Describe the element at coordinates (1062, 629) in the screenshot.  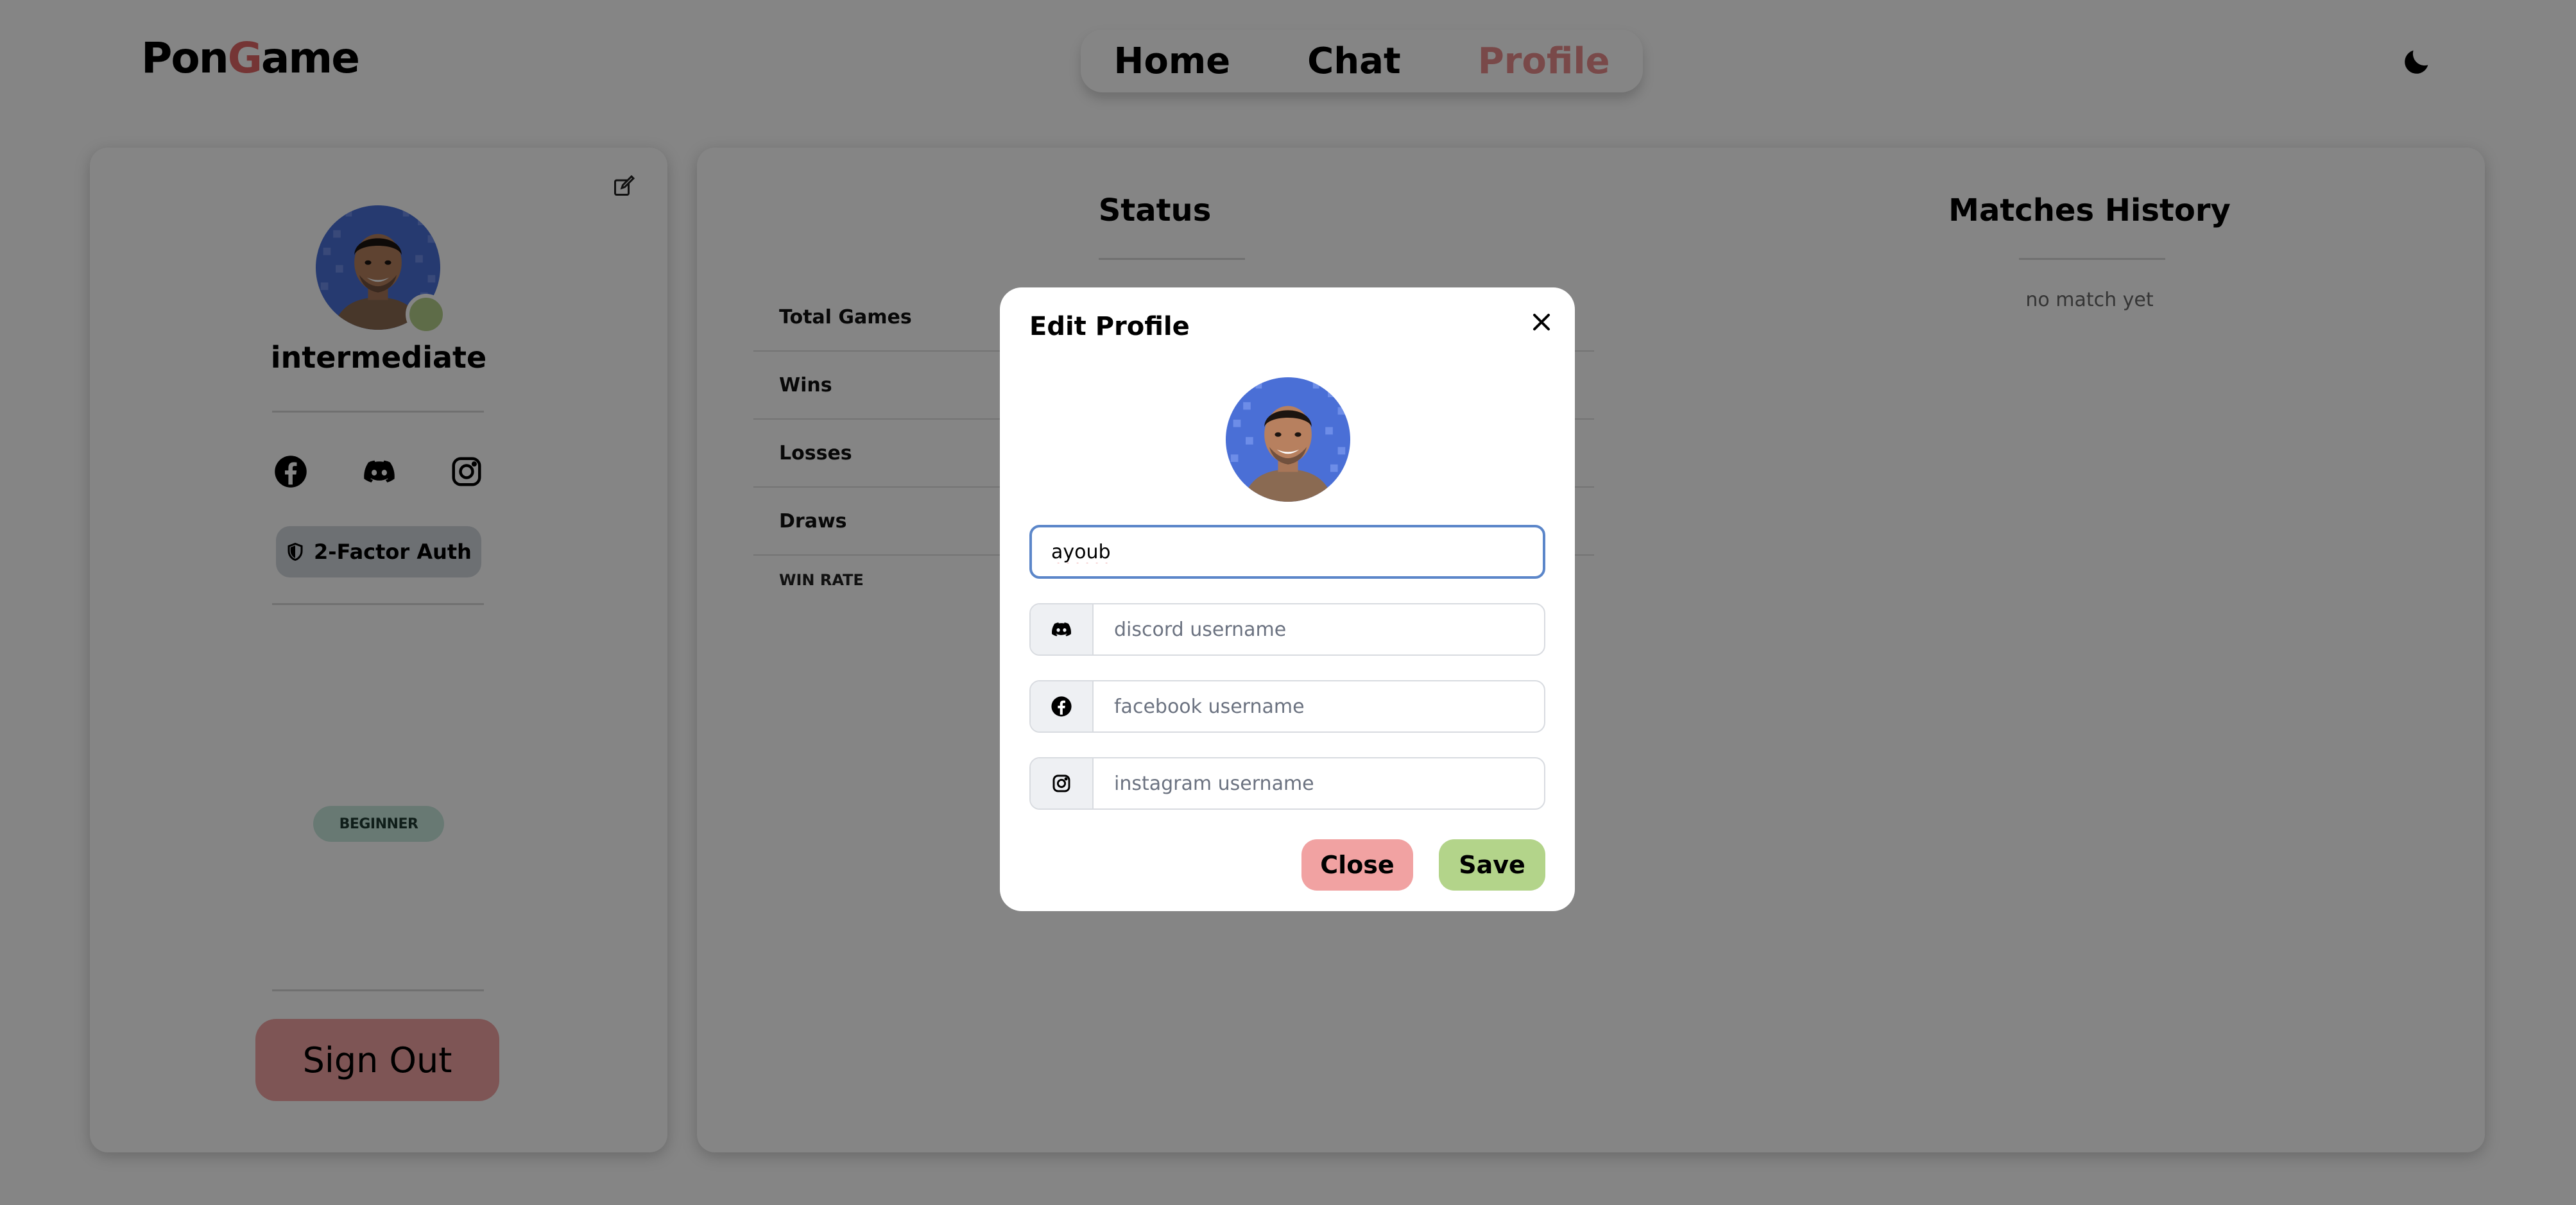
I see `discord-icon` at that location.